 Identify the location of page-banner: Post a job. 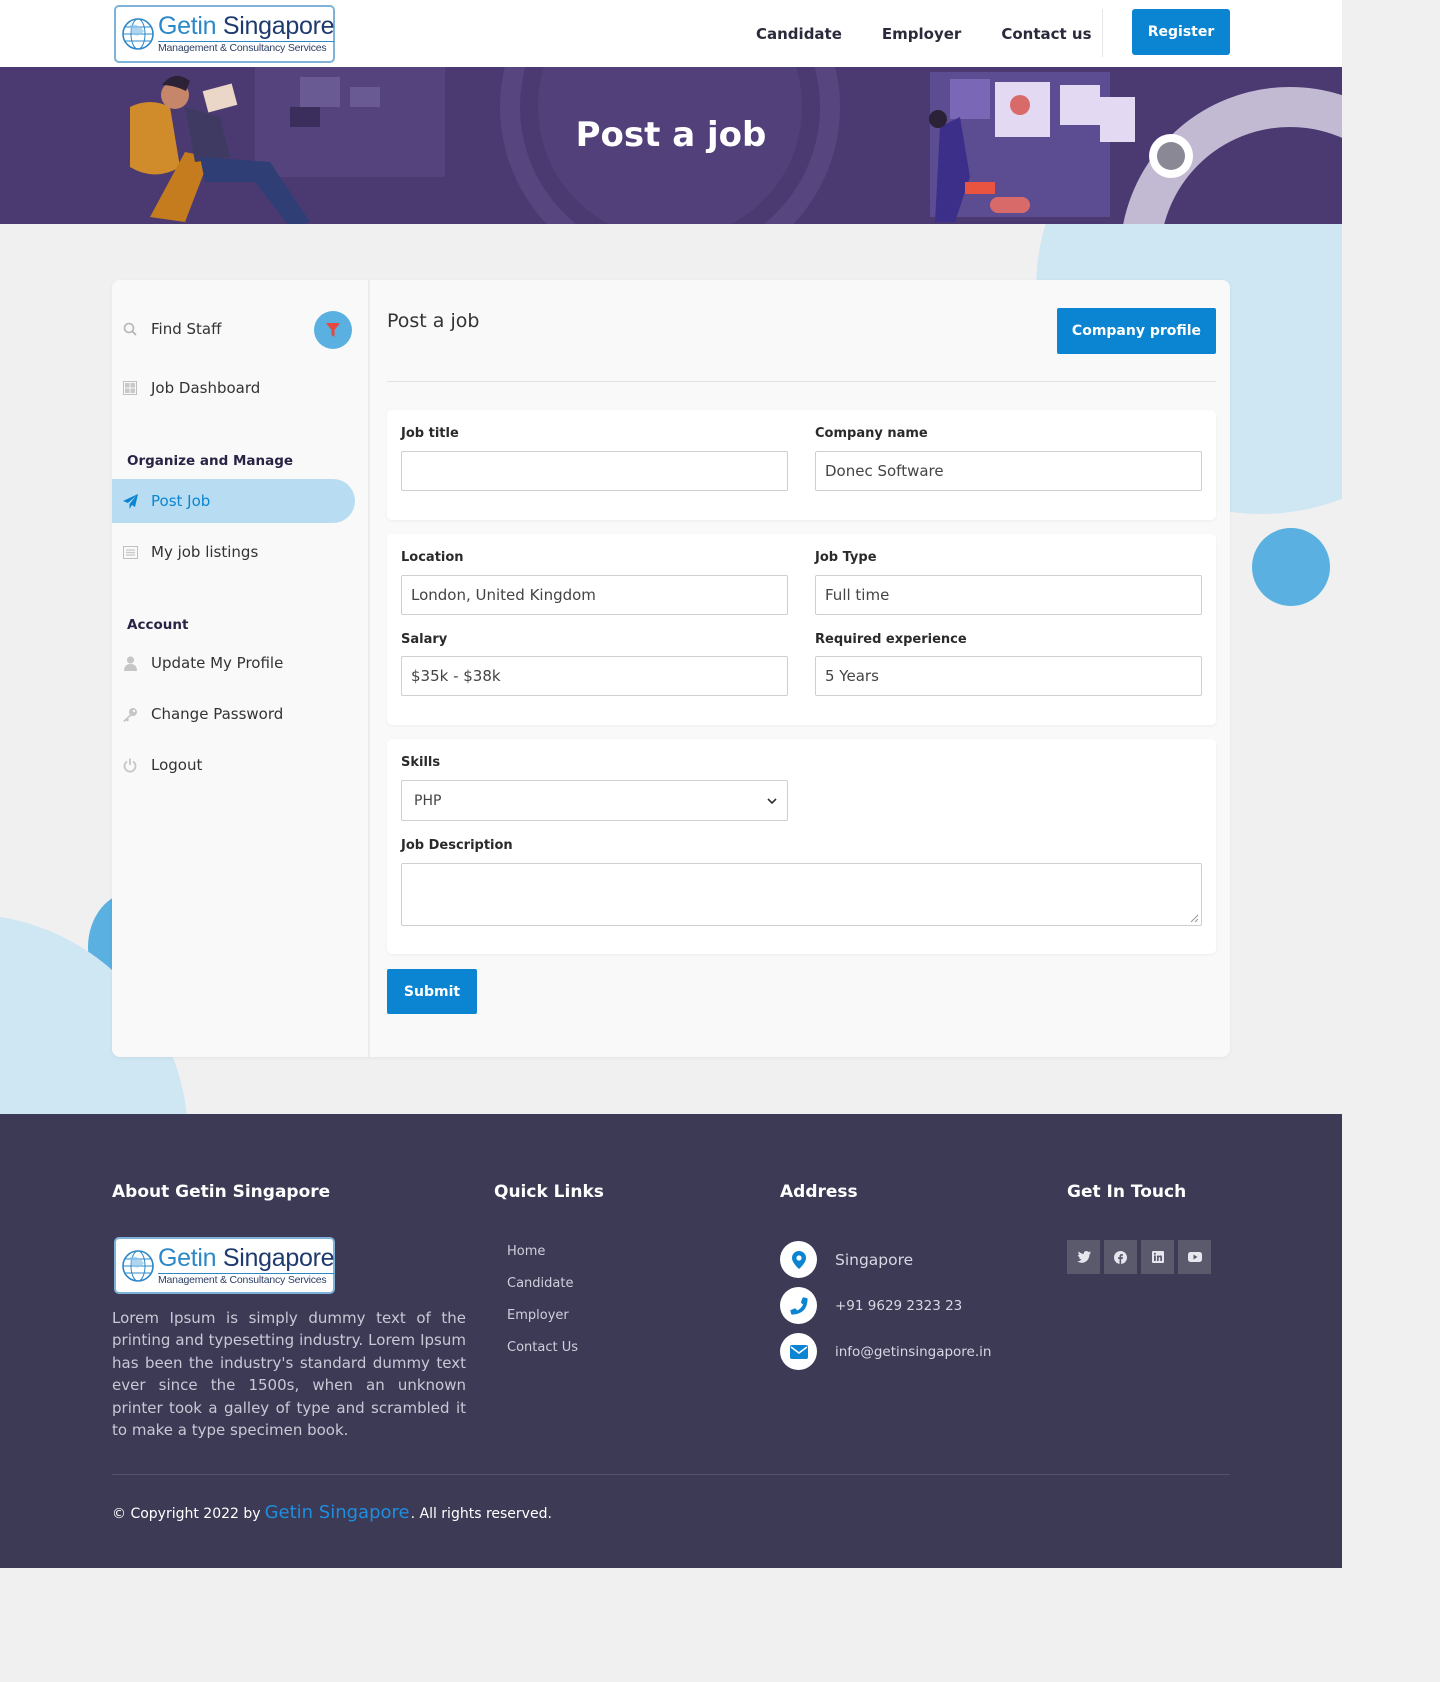
(671, 145).